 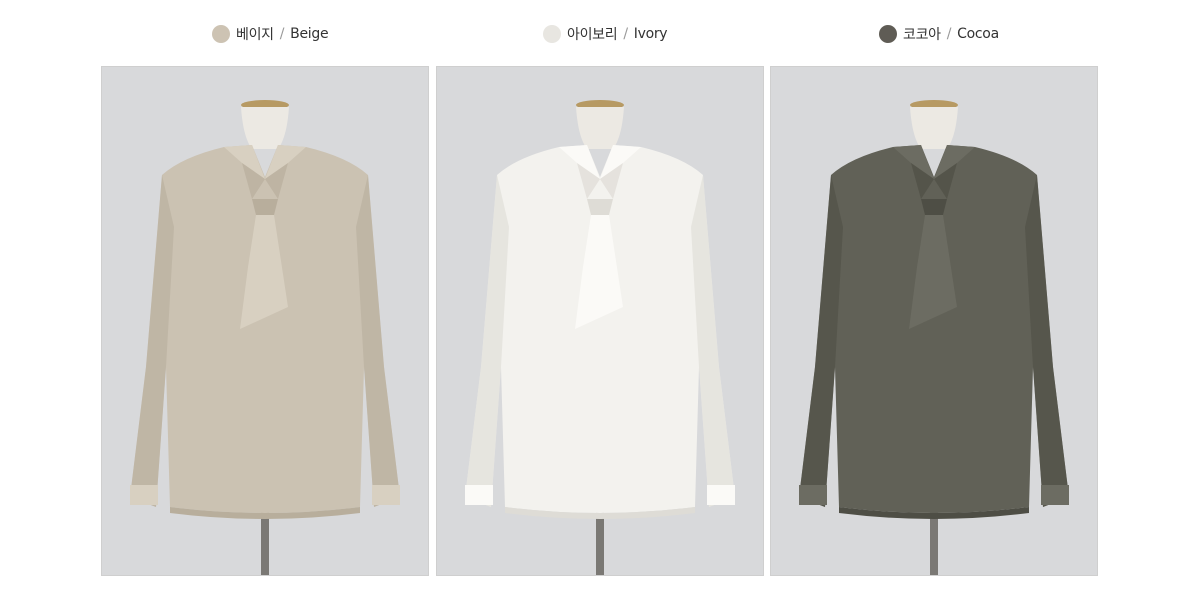 What do you see at coordinates (978, 34) in the screenshot?
I see `color-name-english: Cocoa` at bounding box center [978, 34].